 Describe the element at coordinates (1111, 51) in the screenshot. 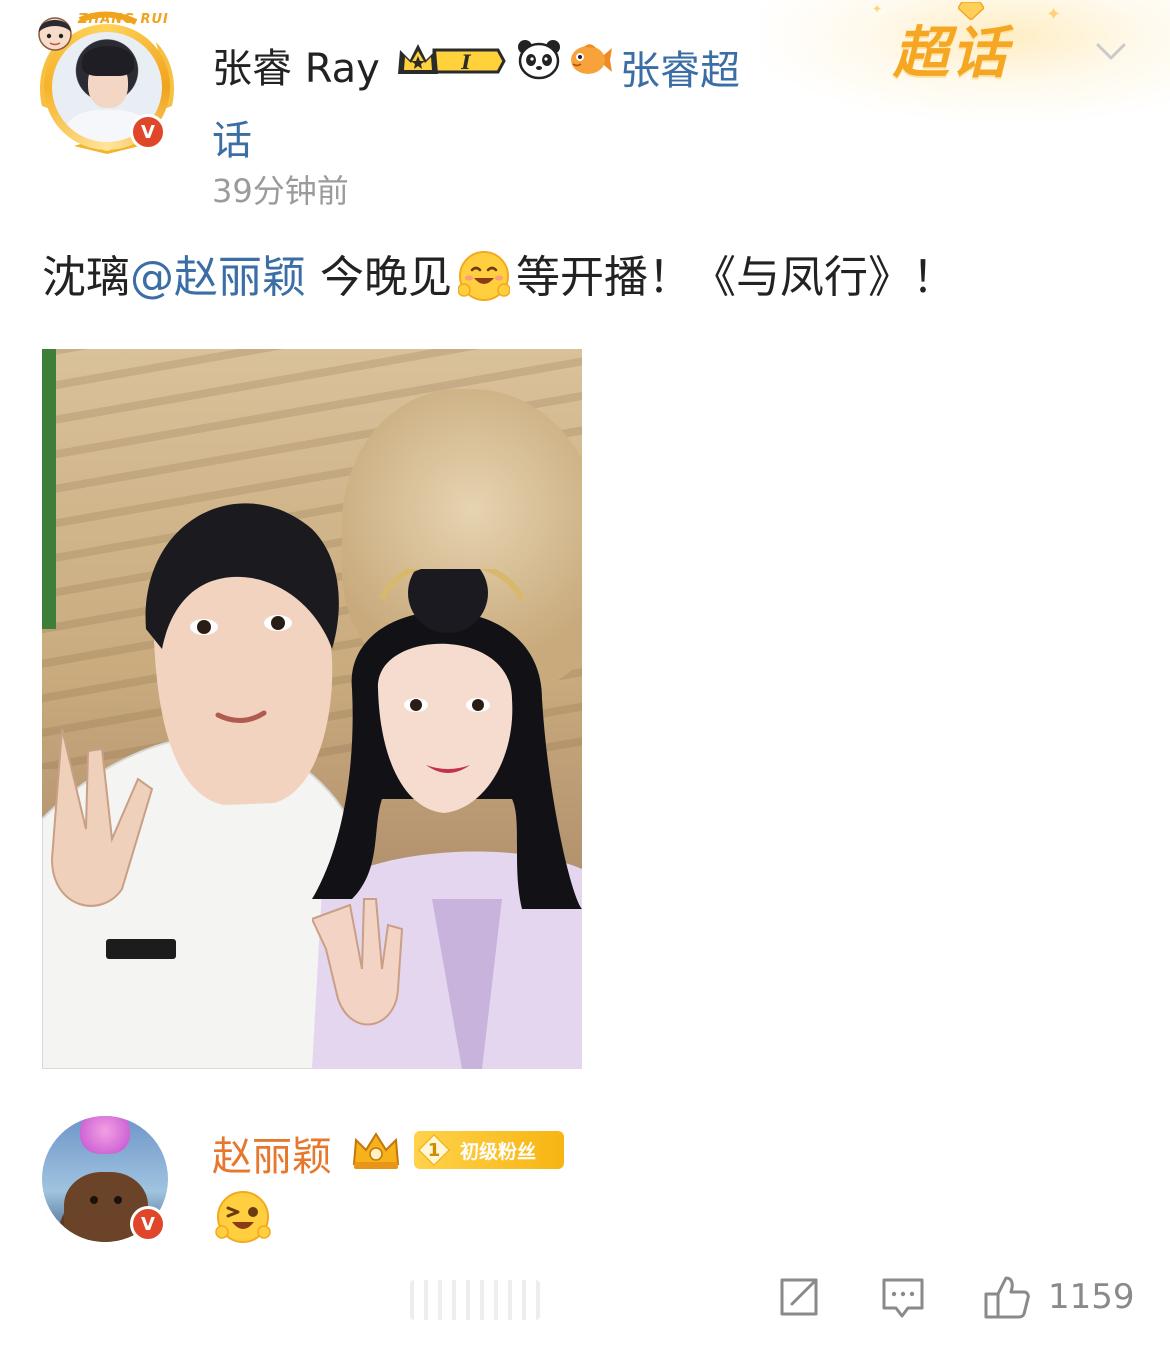

I see `chevron-down-icon` at that location.